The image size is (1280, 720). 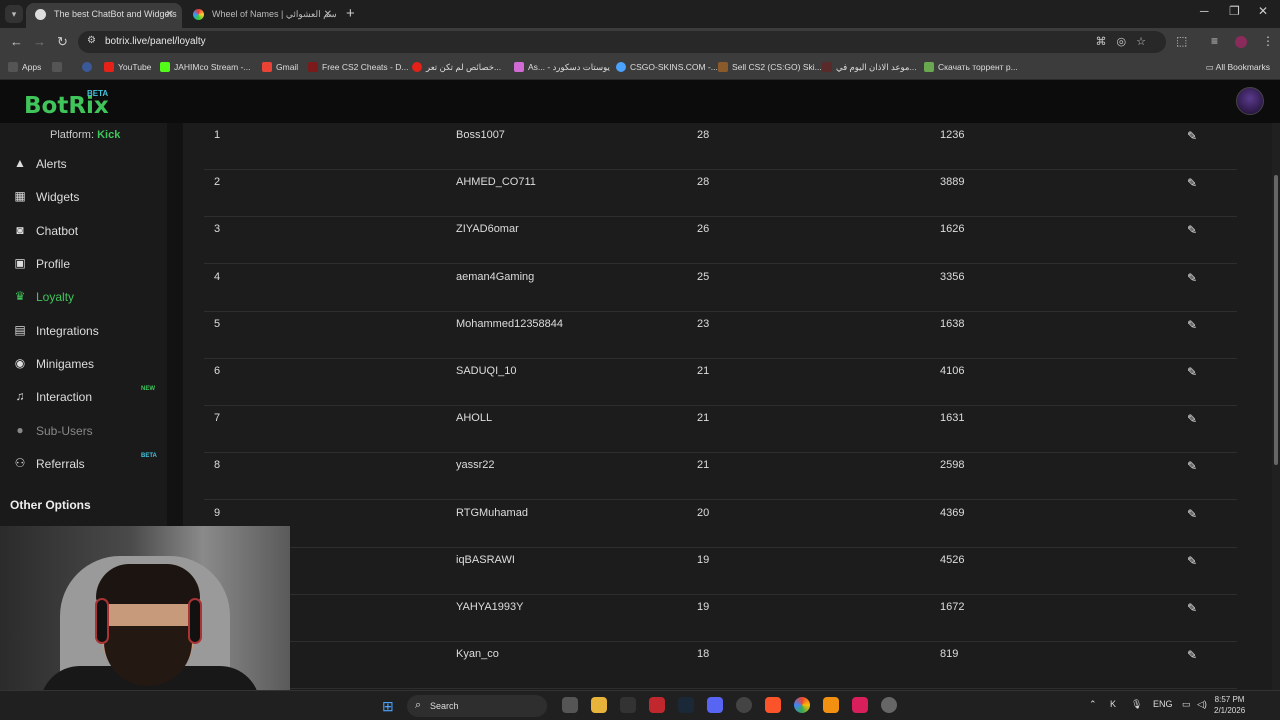 I want to click on sidebar-item-label: Alerts, so click(x=51, y=164).